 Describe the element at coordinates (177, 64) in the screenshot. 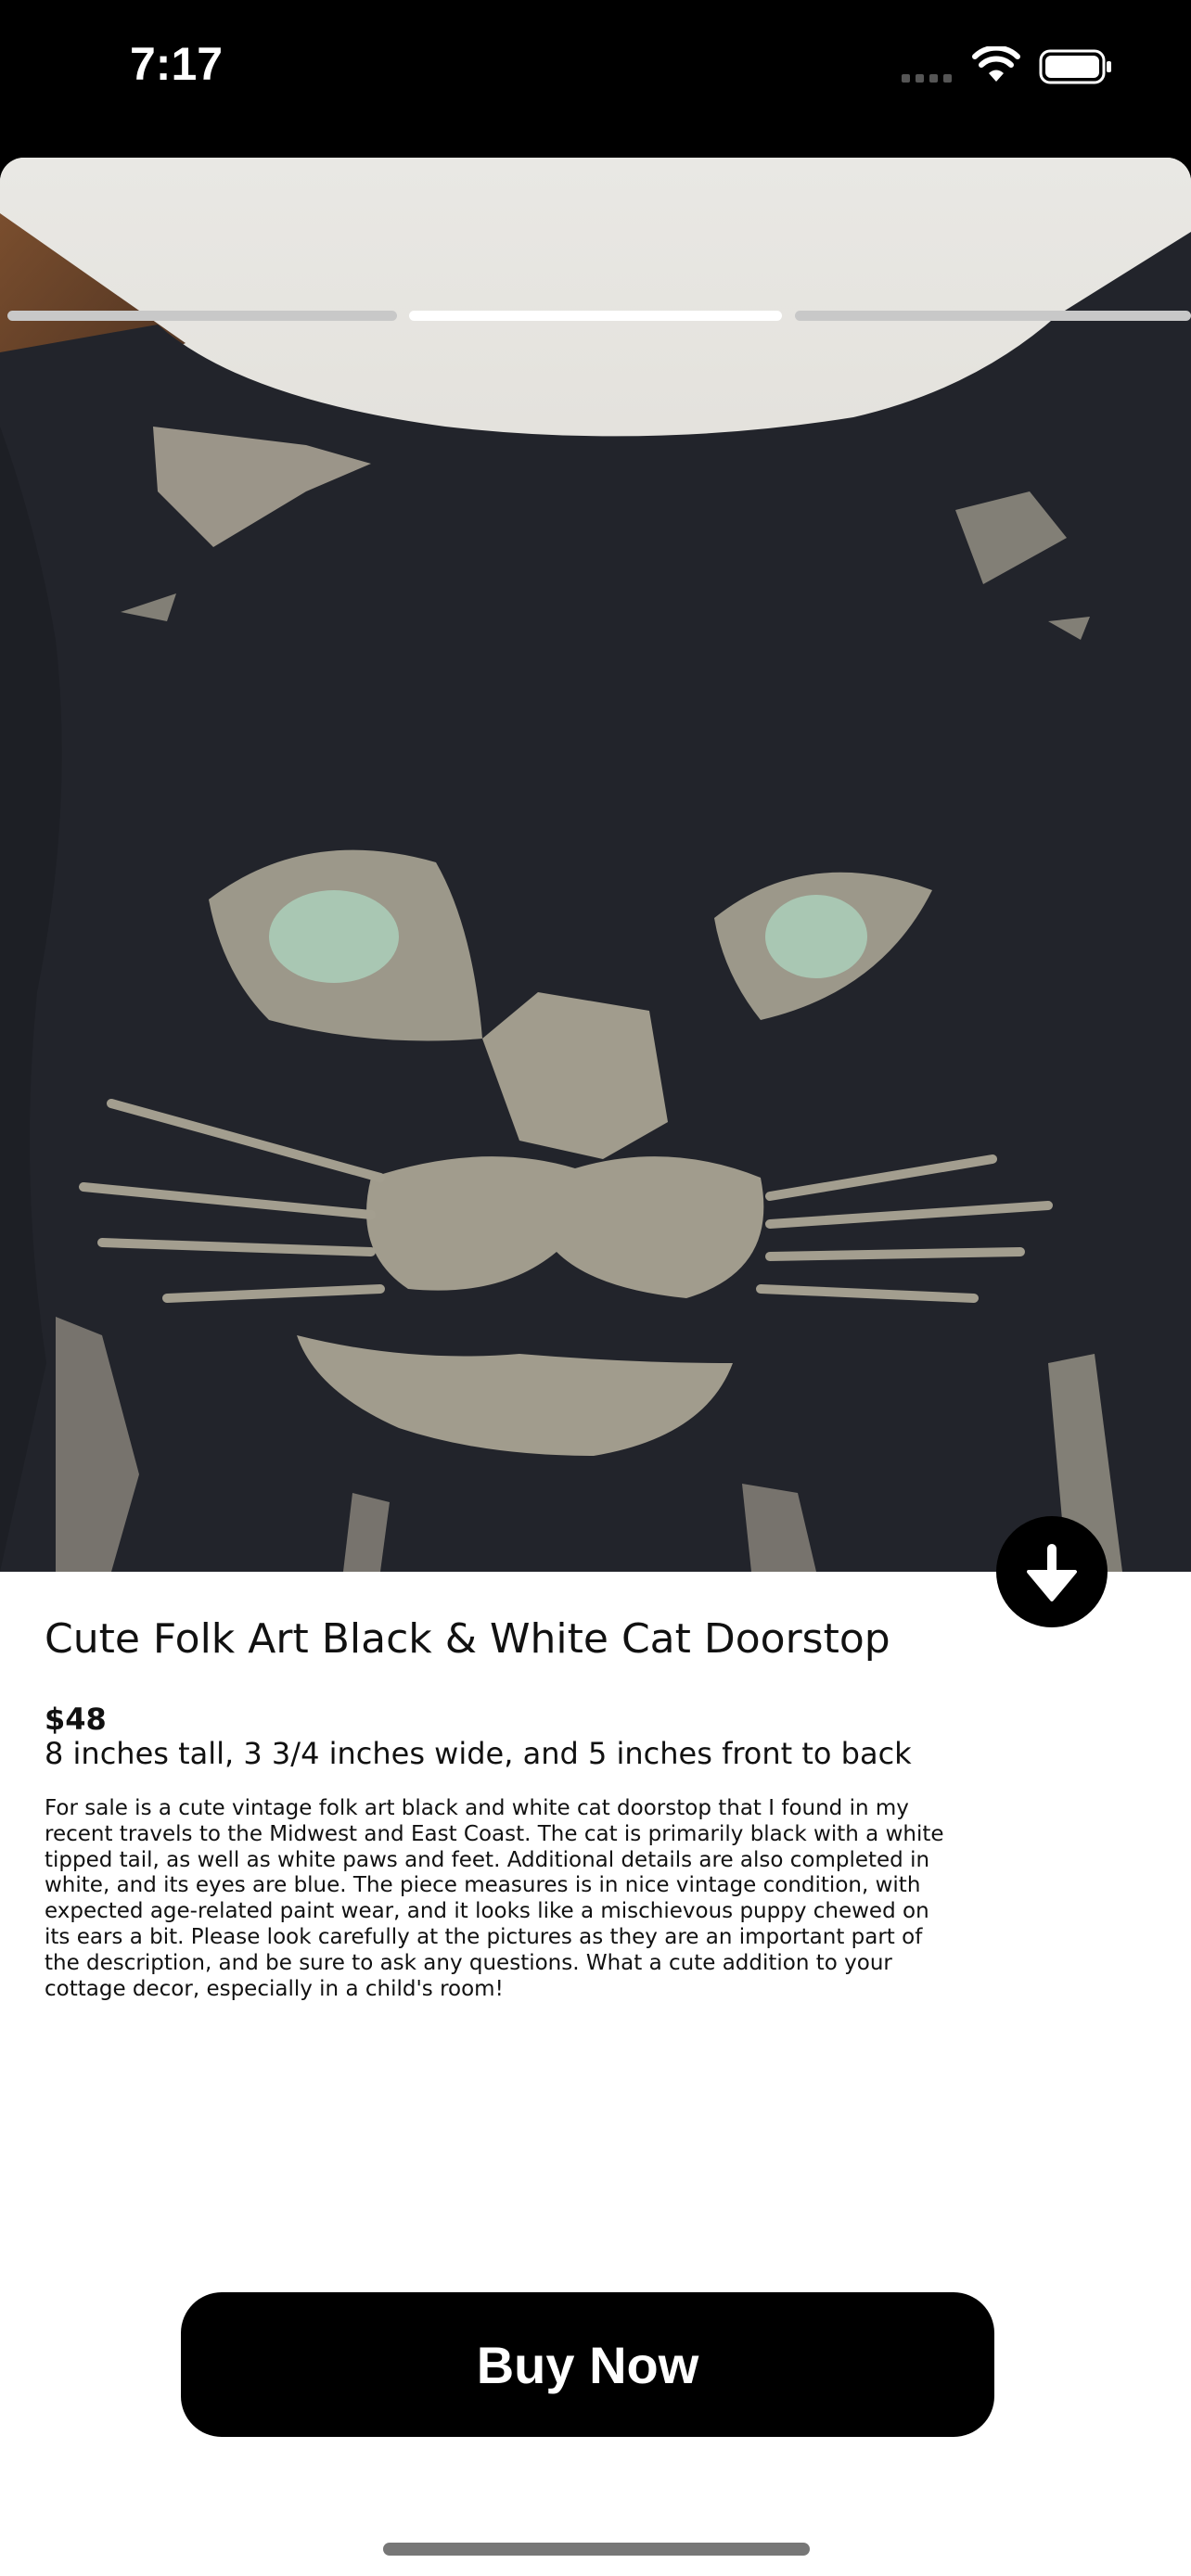

I see `status-time: 7:17` at that location.